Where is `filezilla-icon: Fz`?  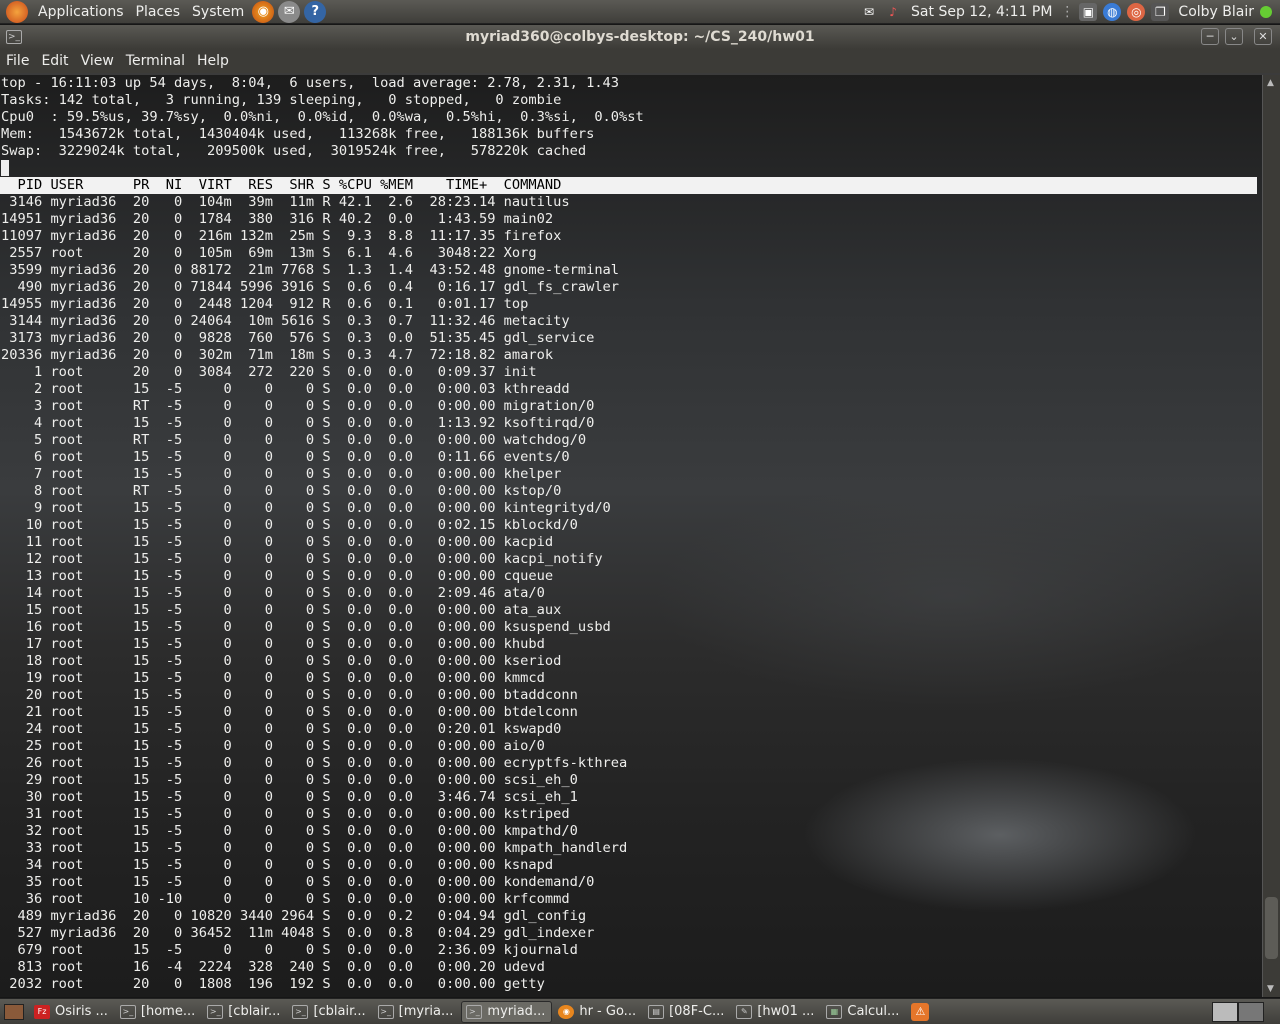 filezilla-icon: Fz is located at coordinates (42, 1011).